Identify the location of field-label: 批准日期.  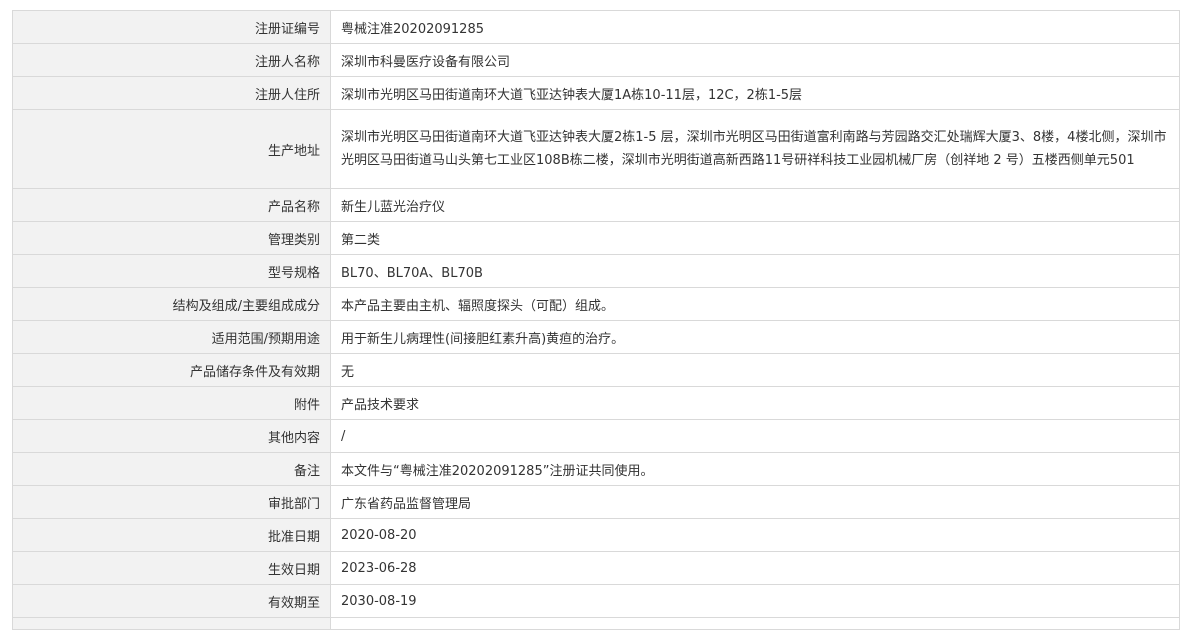
(171, 535).